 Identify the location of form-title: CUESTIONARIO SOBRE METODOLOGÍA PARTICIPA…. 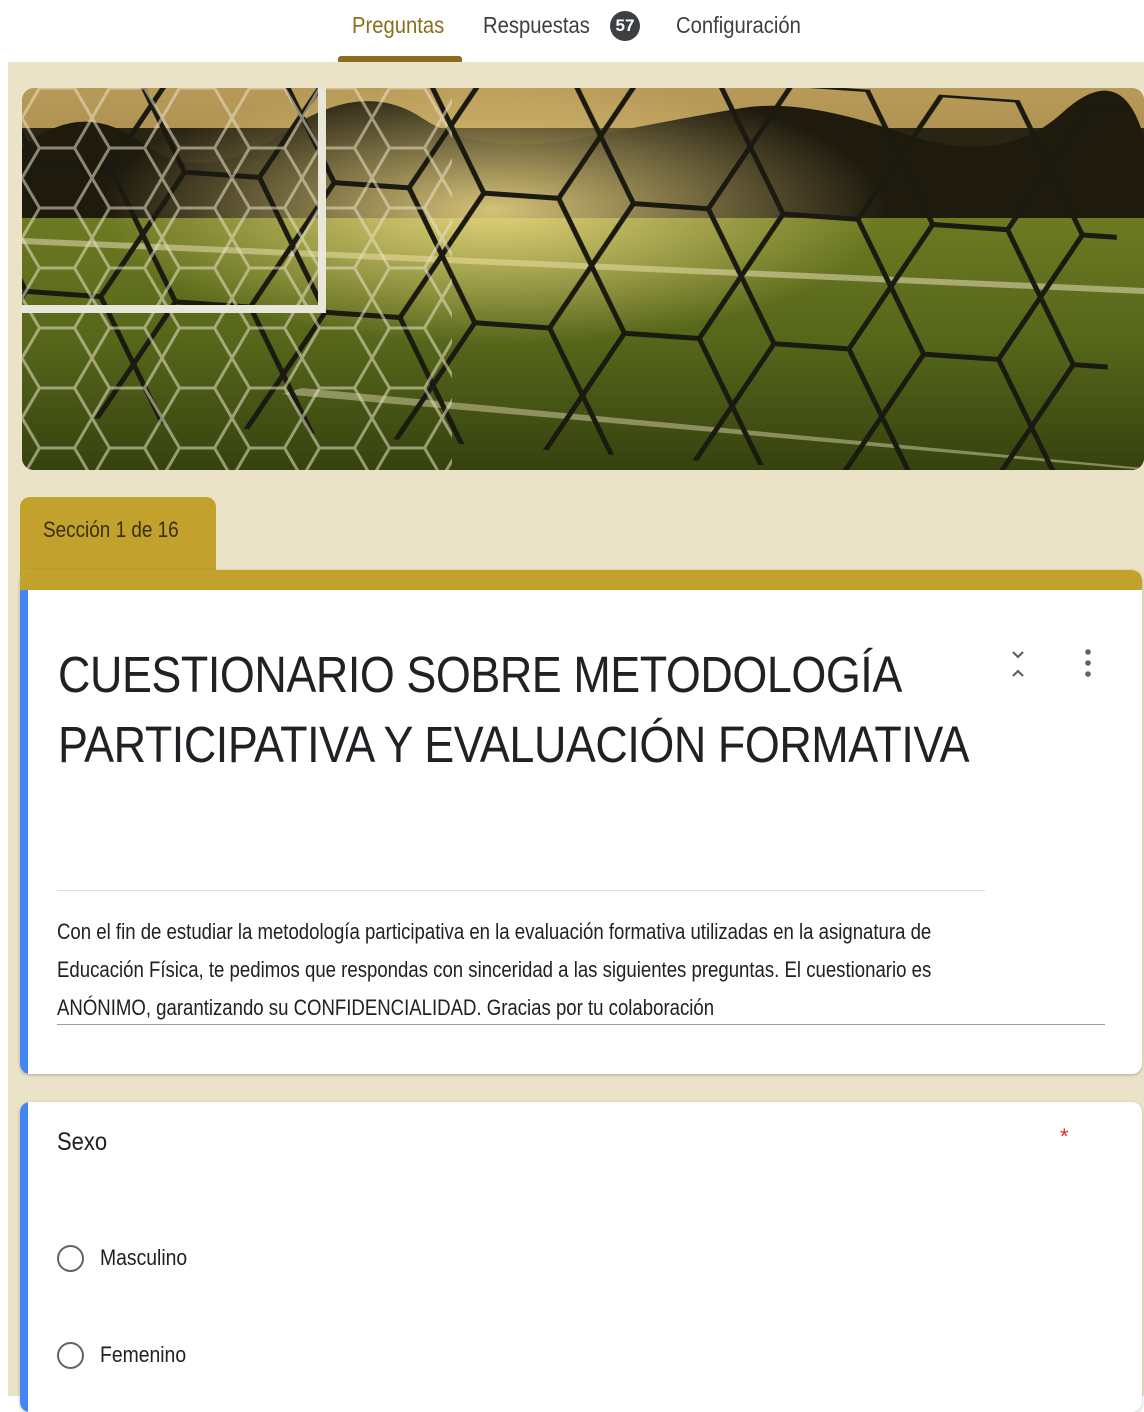
(514, 710).